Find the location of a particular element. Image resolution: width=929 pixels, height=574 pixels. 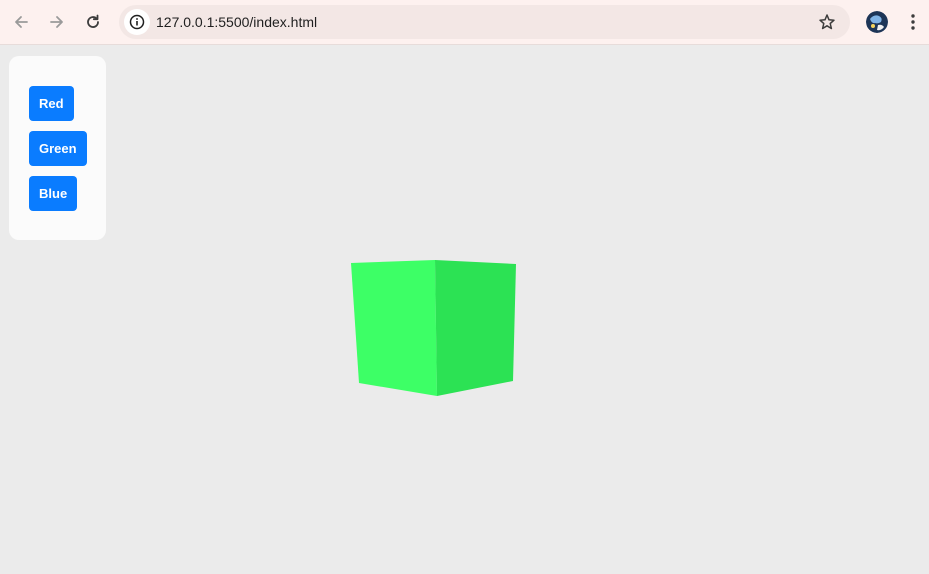

forward-button is located at coordinates (57, 22).